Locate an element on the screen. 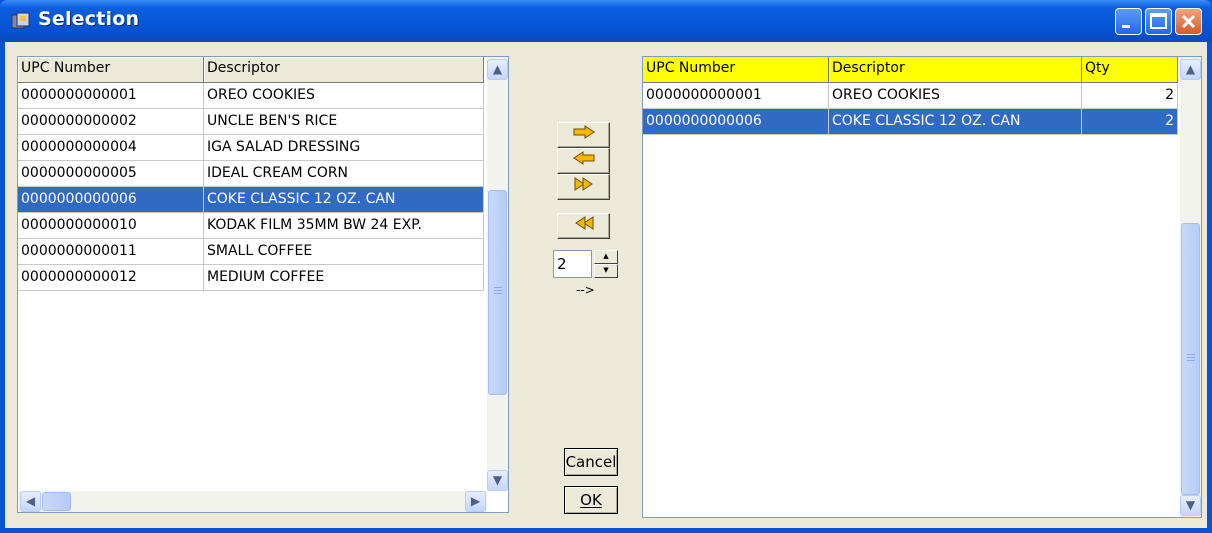 The image size is (1212, 533). table-cell: 0000000000010 is located at coordinates (111, 226).